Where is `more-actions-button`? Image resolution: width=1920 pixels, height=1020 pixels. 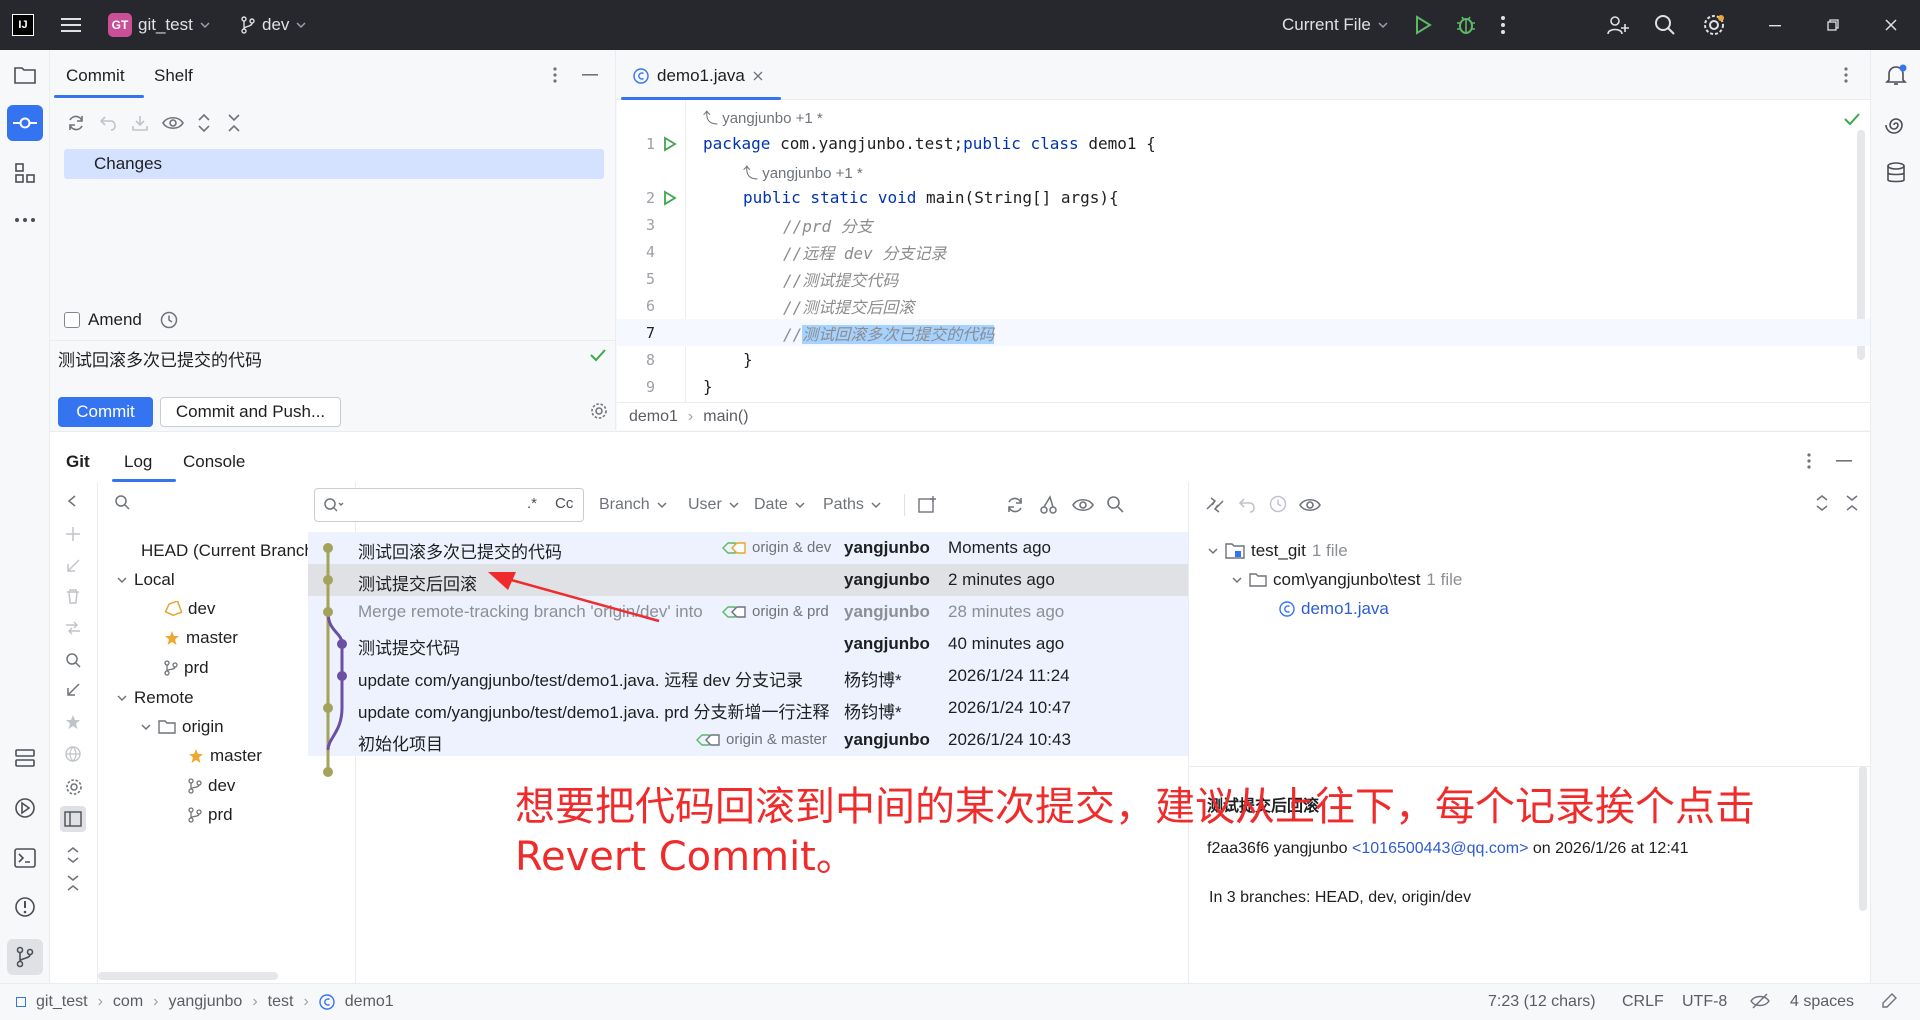 more-actions-button is located at coordinates (1503, 25).